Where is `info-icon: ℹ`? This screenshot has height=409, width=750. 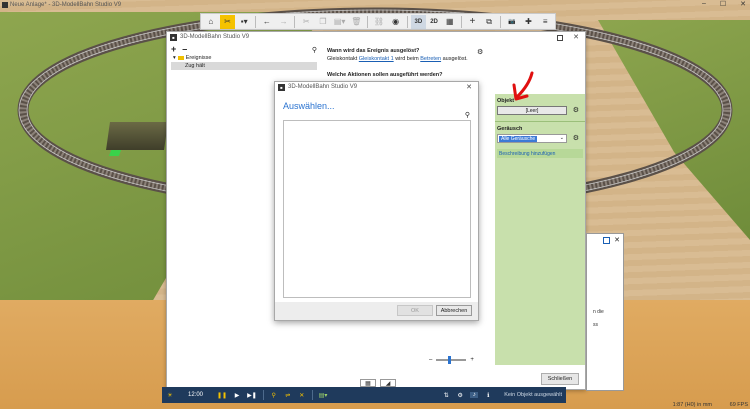
info-icon: ℹ is located at coordinates (488, 395).